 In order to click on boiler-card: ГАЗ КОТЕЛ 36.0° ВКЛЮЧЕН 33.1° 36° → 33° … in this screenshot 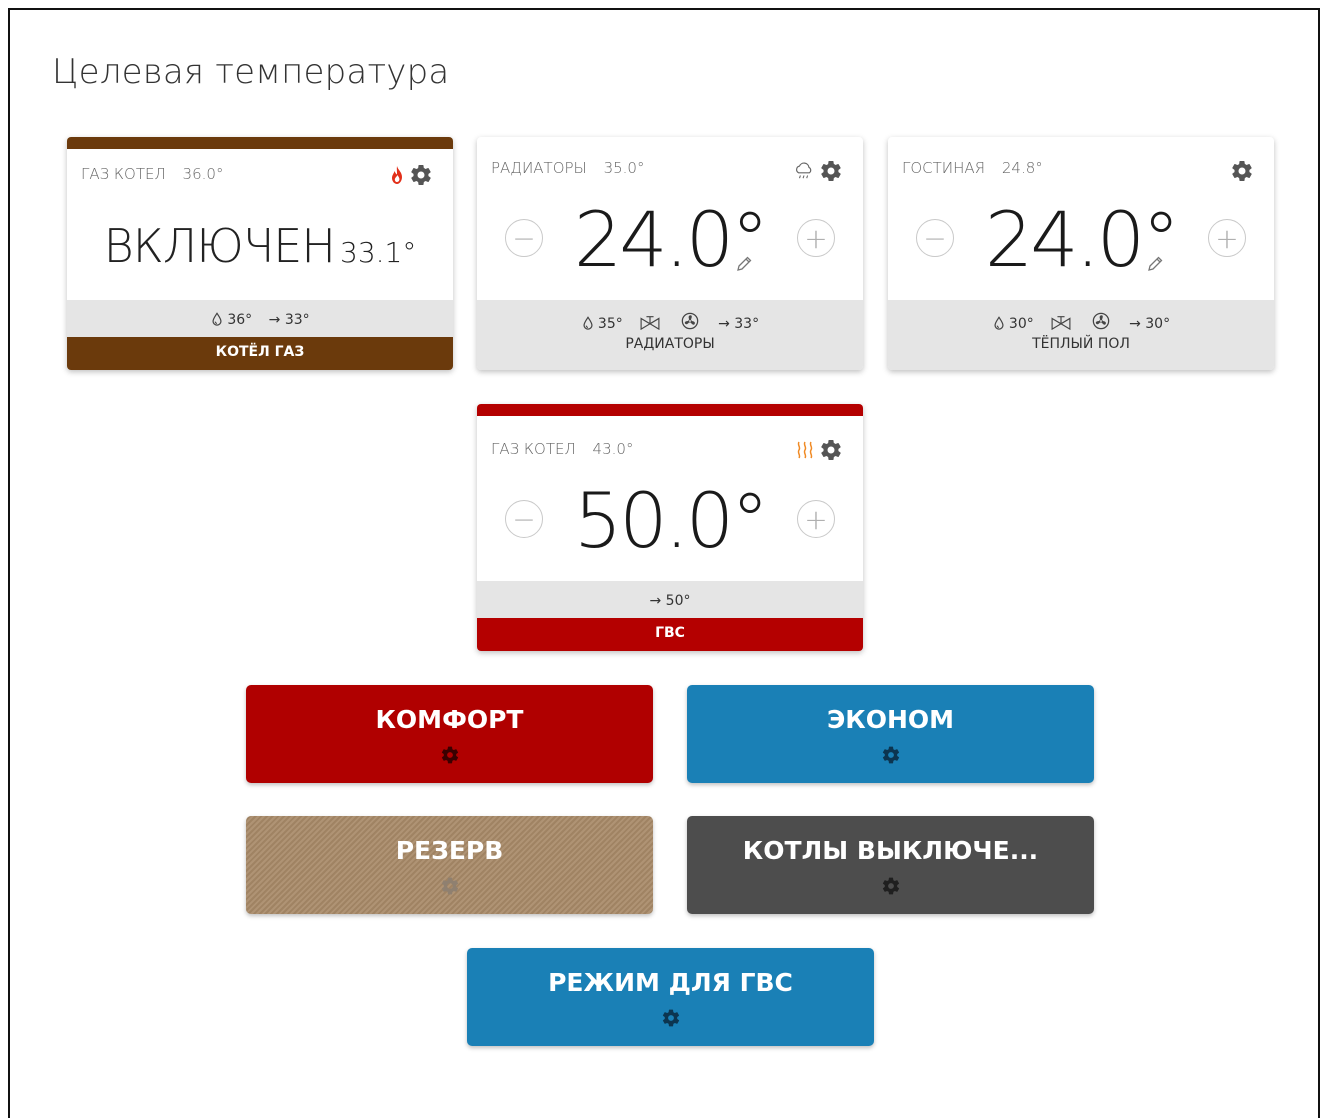, I will do `click(260, 253)`.